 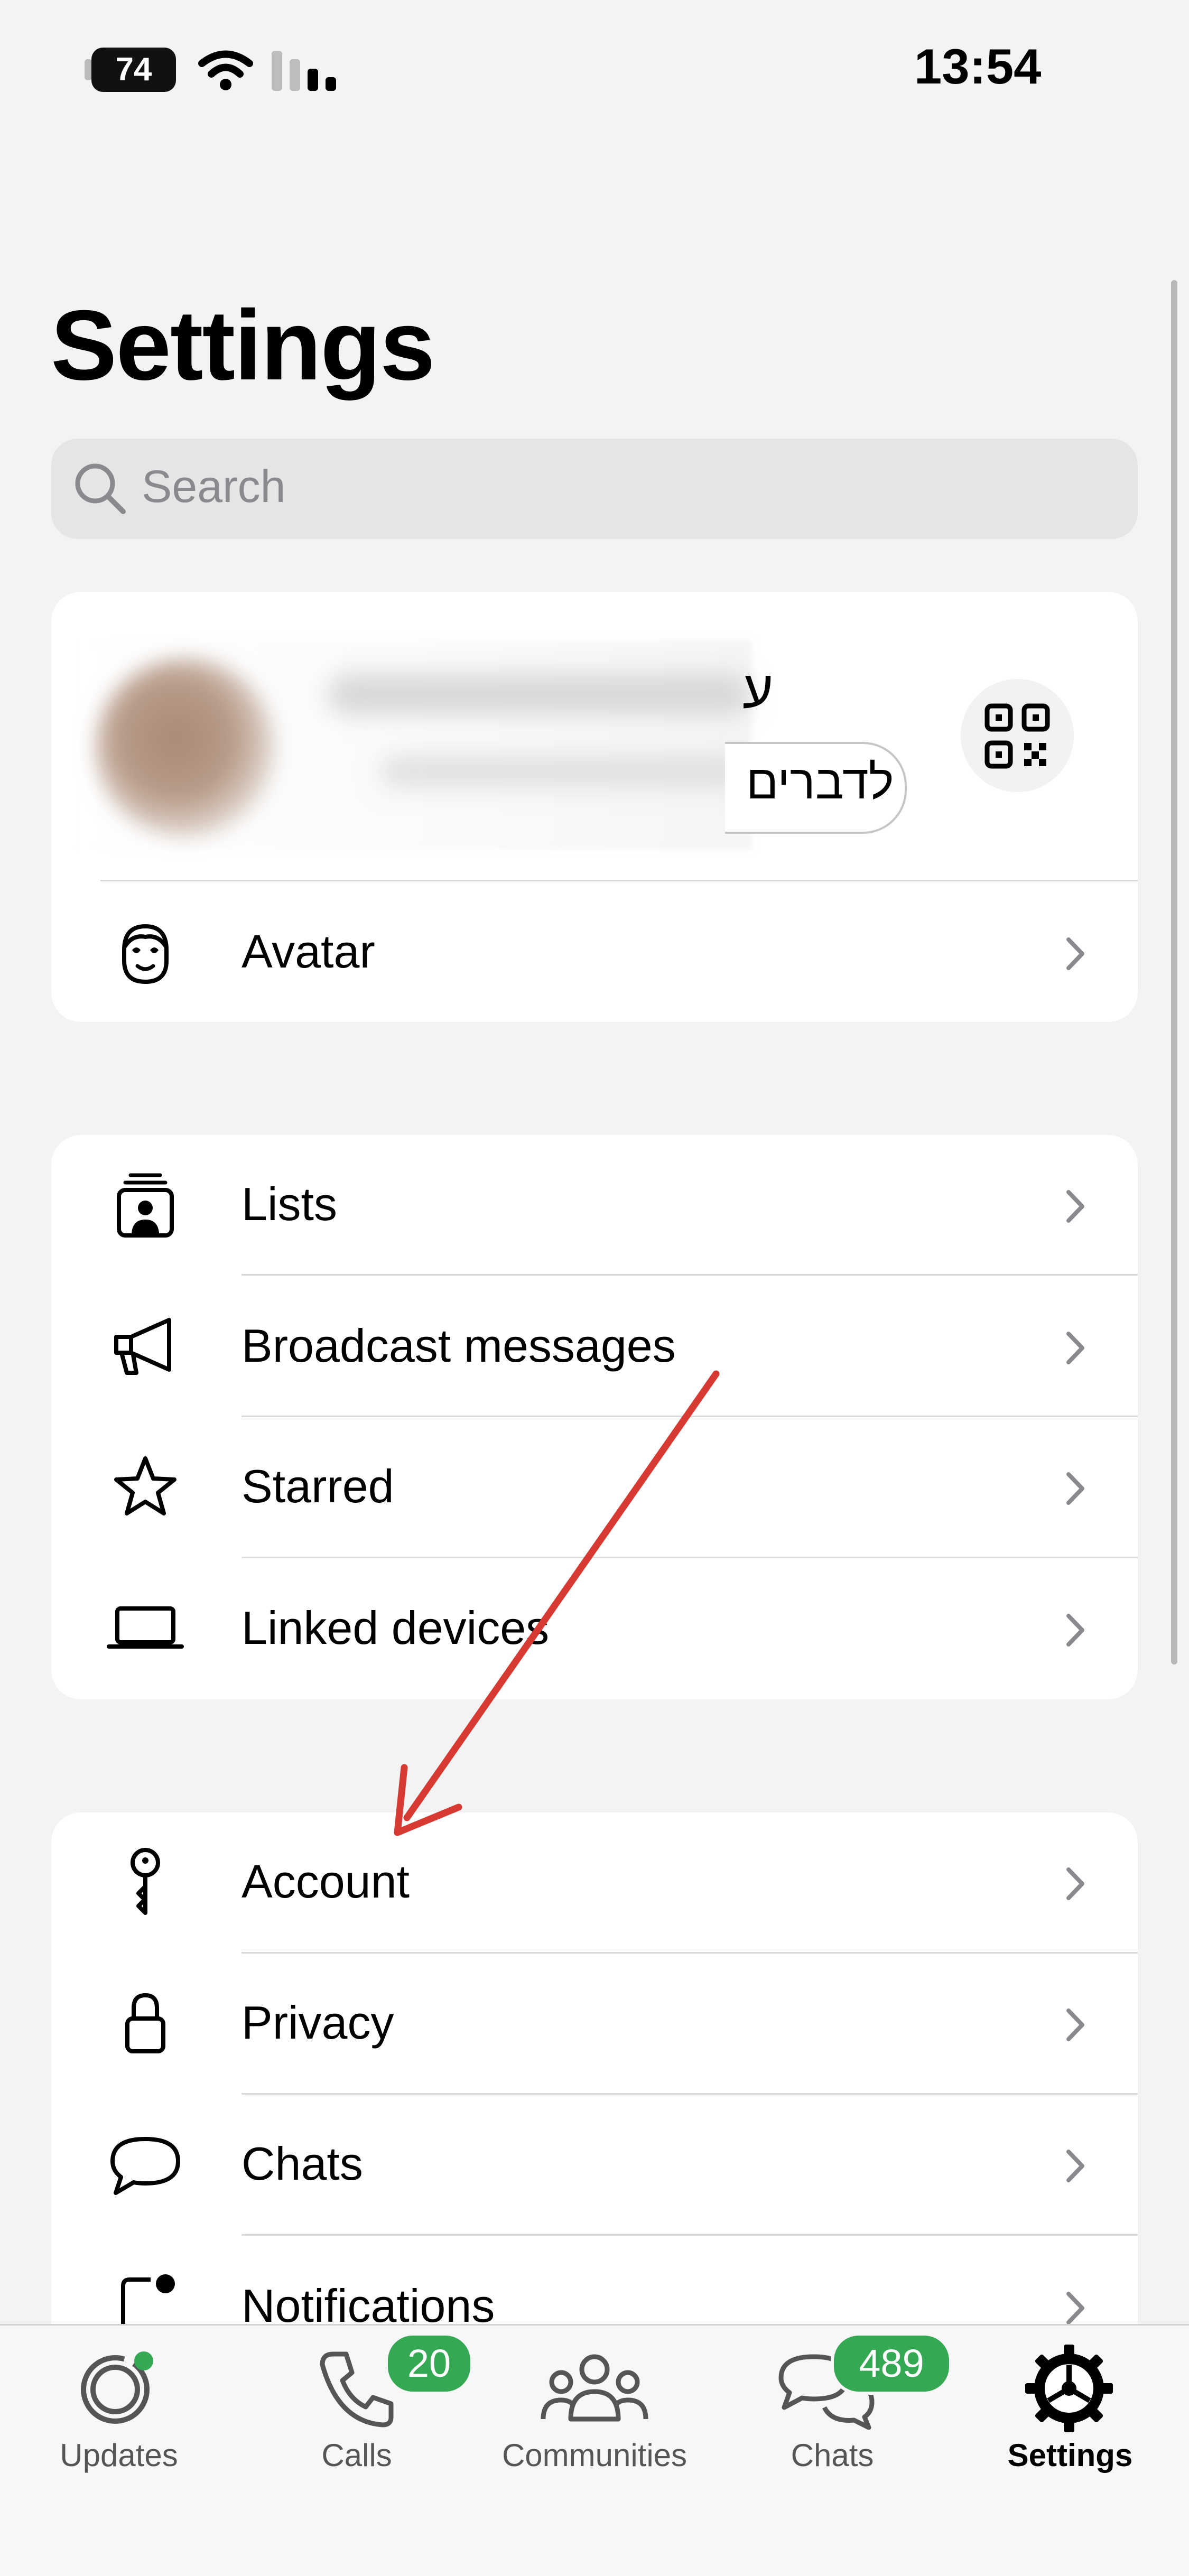 What do you see at coordinates (594, 2455) in the screenshot?
I see `tab-communities-label: Communities` at bounding box center [594, 2455].